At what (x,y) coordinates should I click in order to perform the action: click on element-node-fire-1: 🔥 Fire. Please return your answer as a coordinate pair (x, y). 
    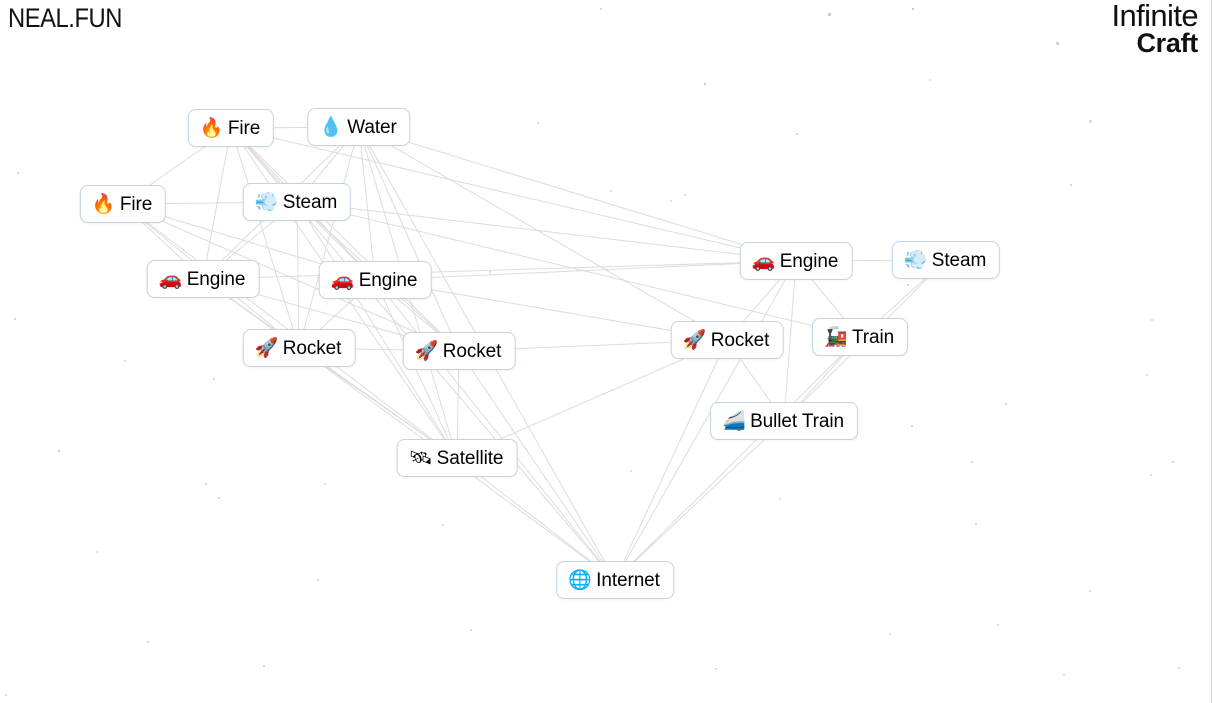
    Looking at the image, I should click on (231, 128).